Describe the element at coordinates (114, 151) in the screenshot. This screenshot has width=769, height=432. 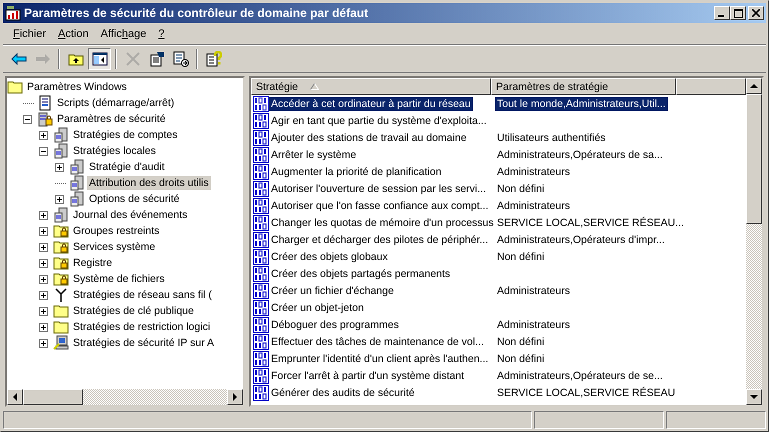
I see `tree-item: Stratégies locales` at that location.